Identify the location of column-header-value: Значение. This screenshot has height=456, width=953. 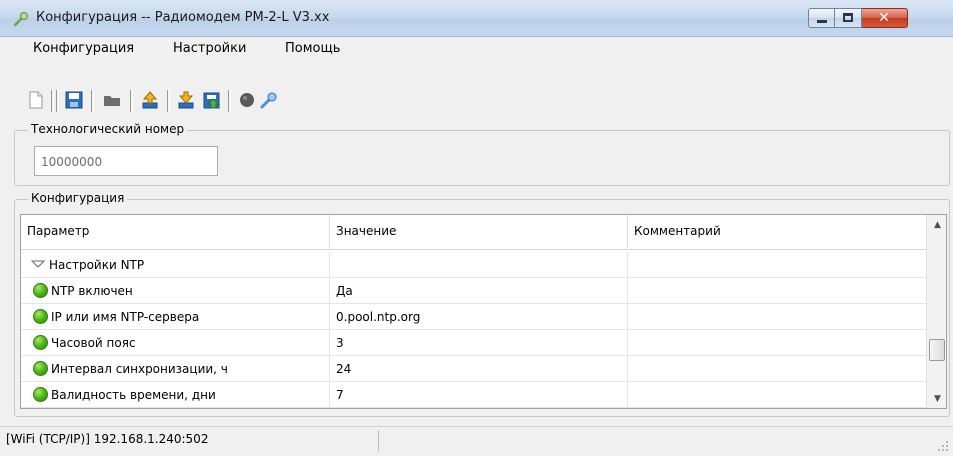
(479, 231).